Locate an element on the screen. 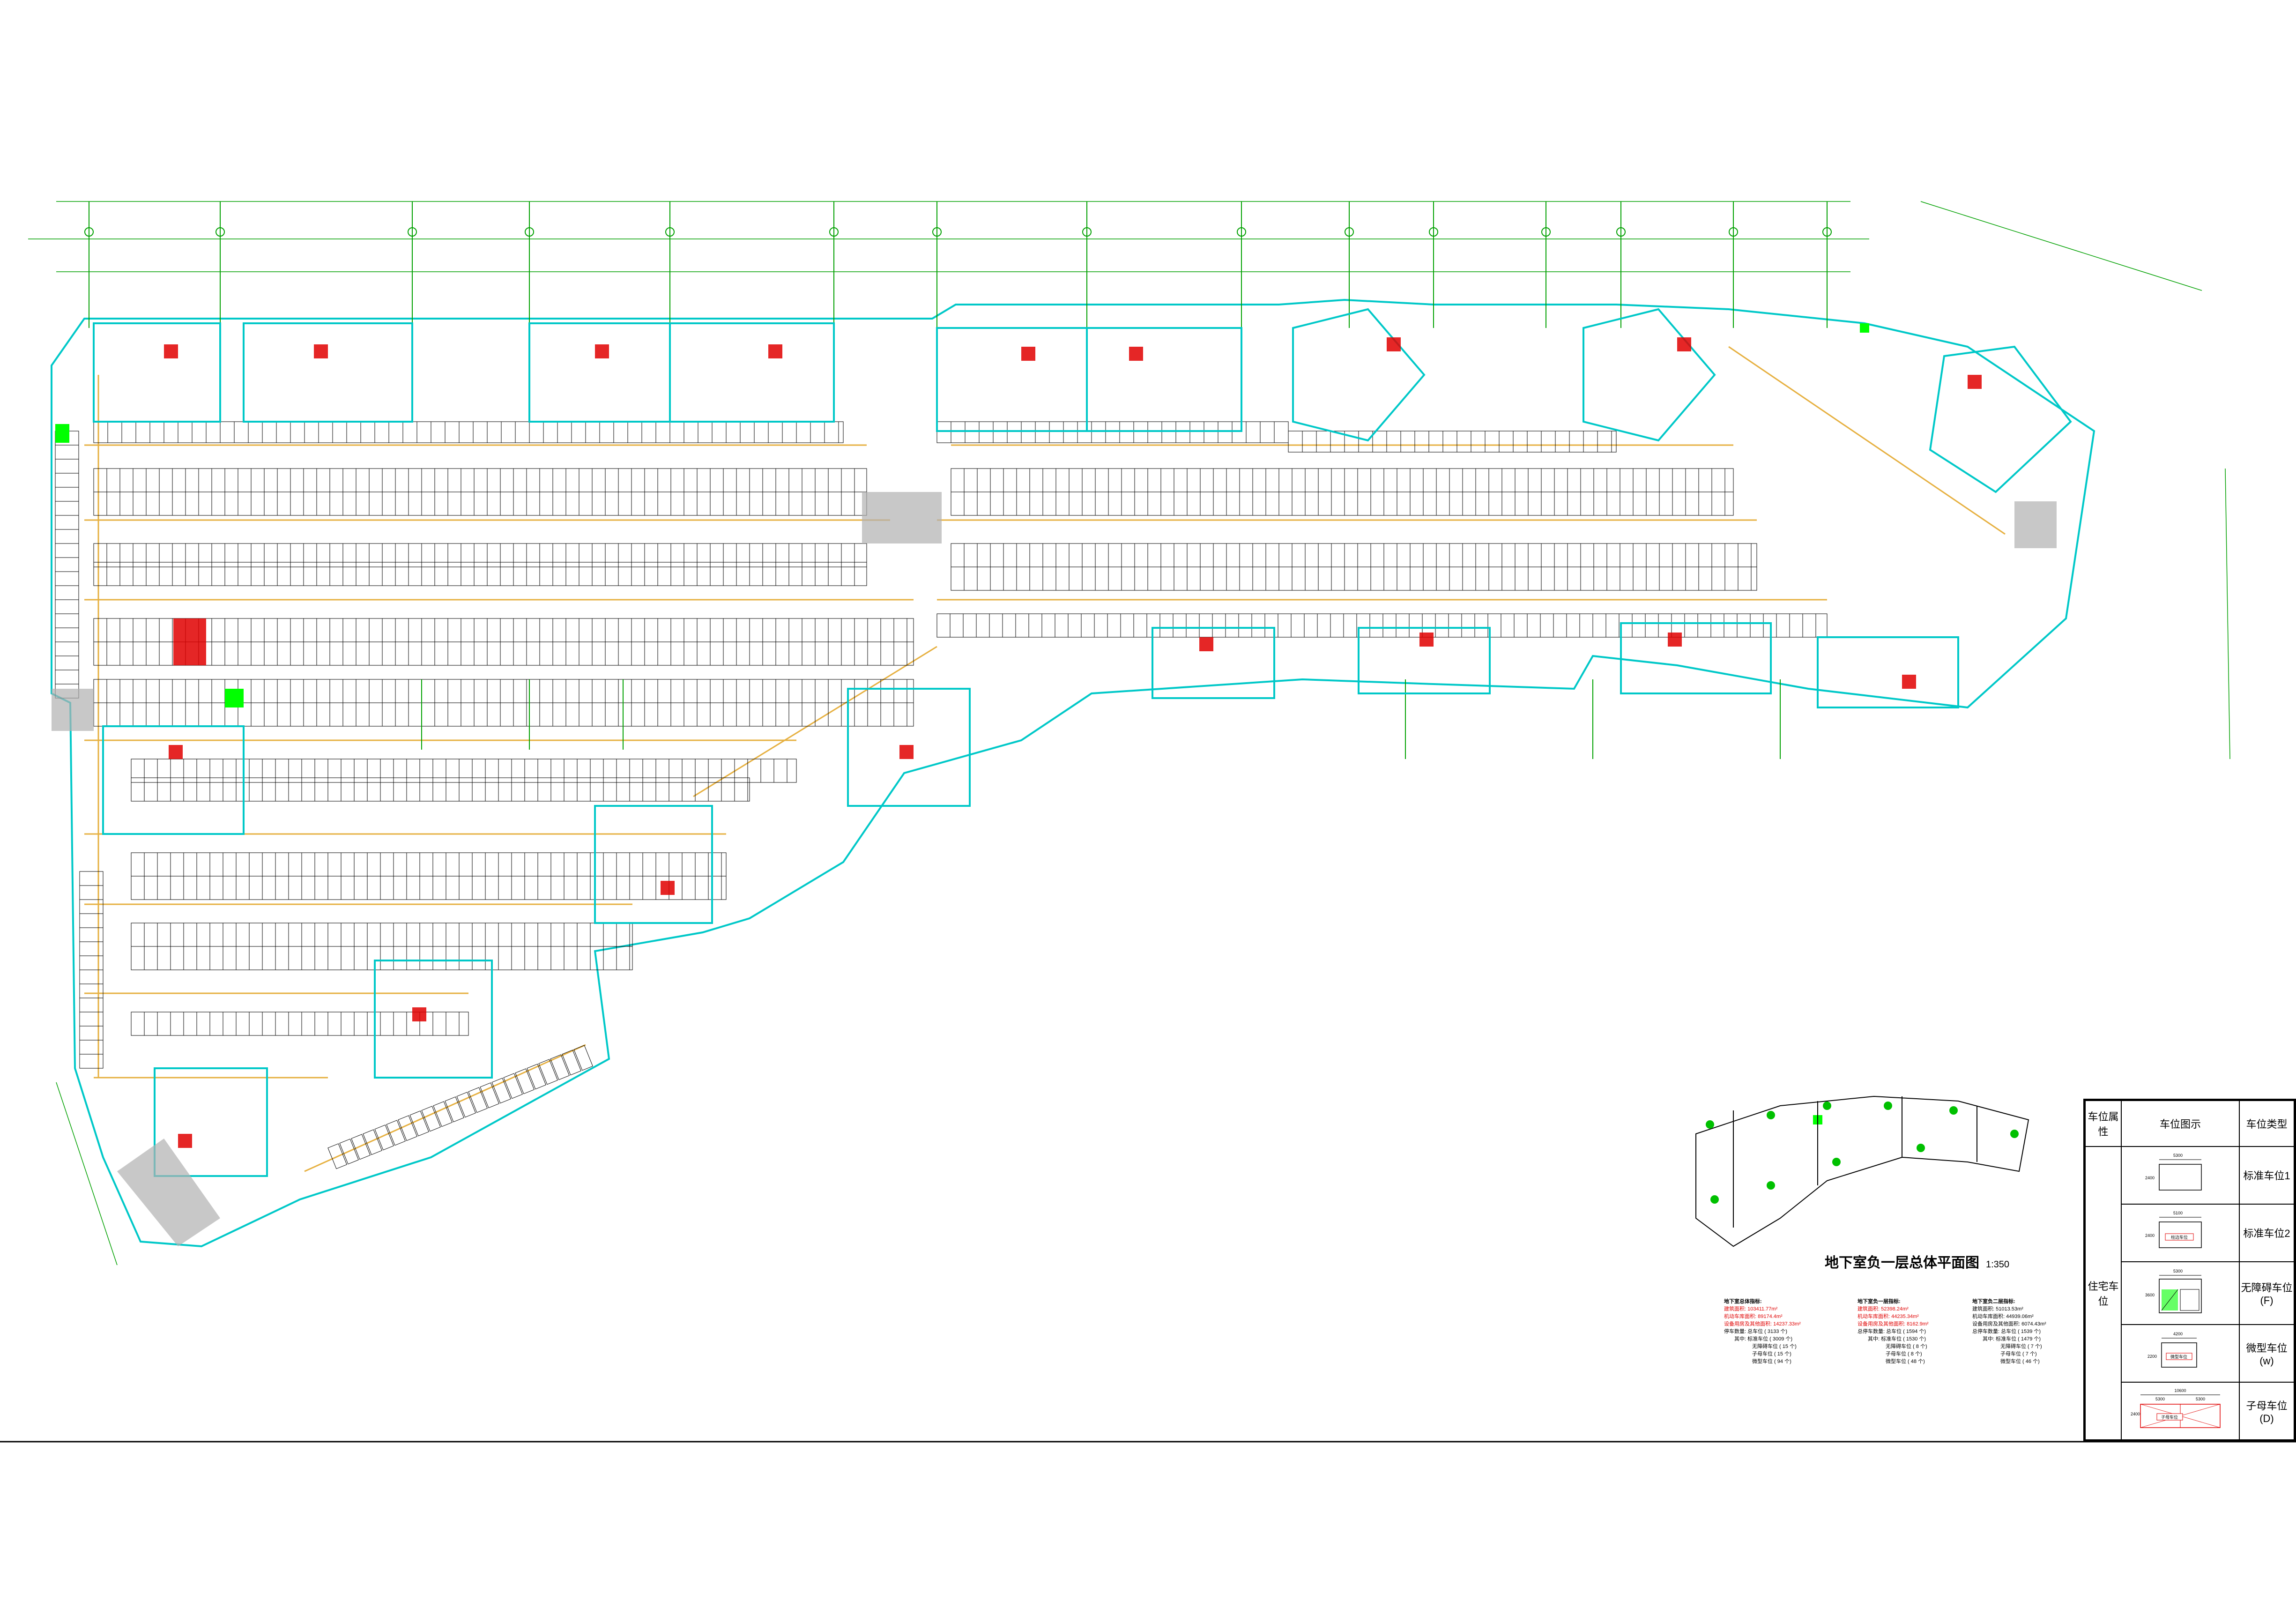  legend-header-type: 车位类型 is located at coordinates (2267, 1124).